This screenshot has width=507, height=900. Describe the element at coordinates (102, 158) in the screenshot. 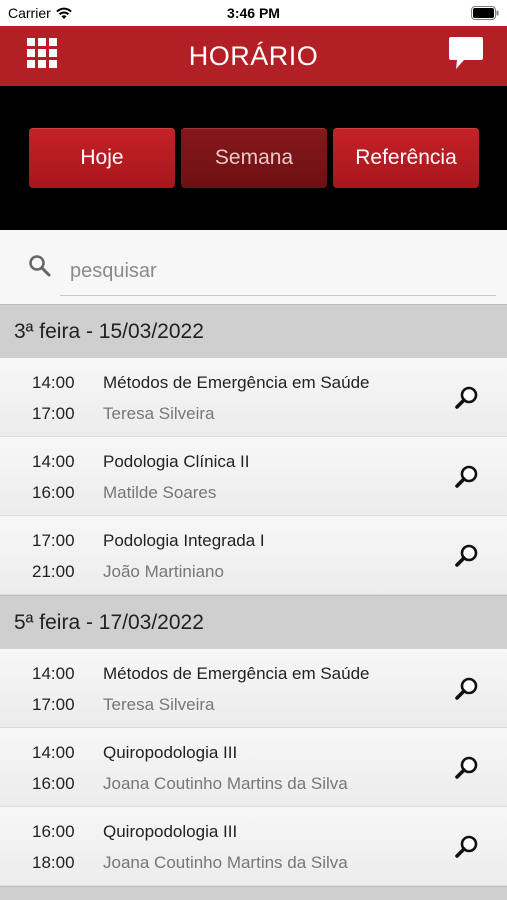

I see `tab-hoje: Hoje` at that location.